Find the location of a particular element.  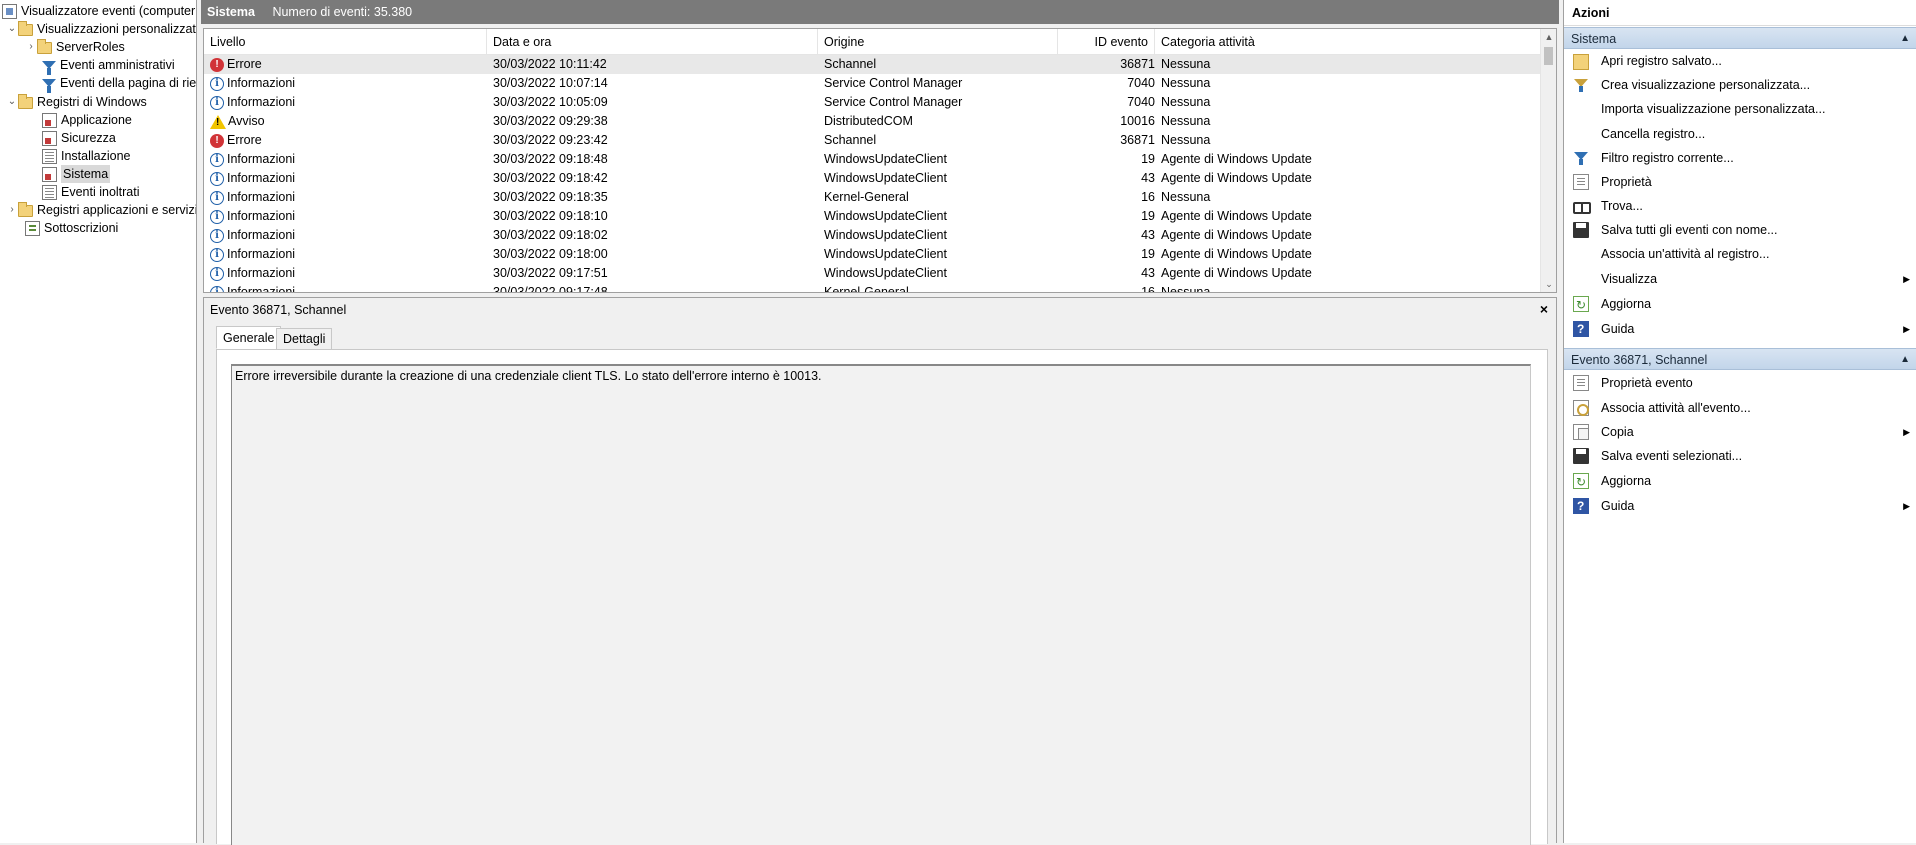

scroll-down-icon: ⌄ is located at coordinates (1548, 284).